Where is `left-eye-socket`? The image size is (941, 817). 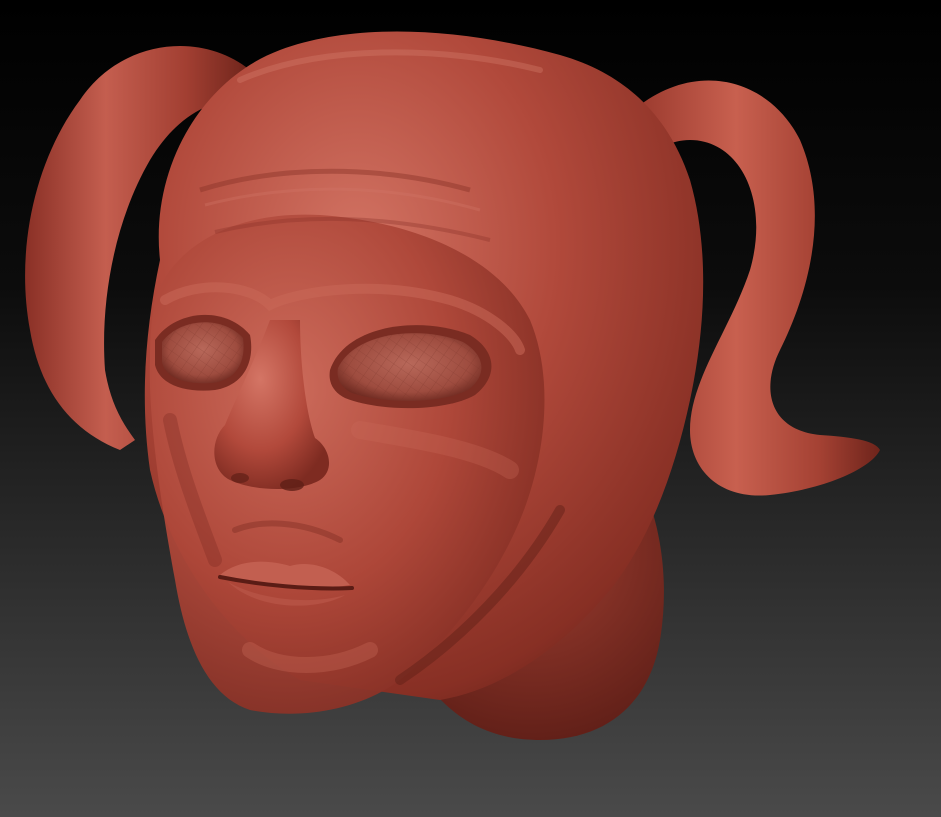
left-eye-socket is located at coordinates (203, 352).